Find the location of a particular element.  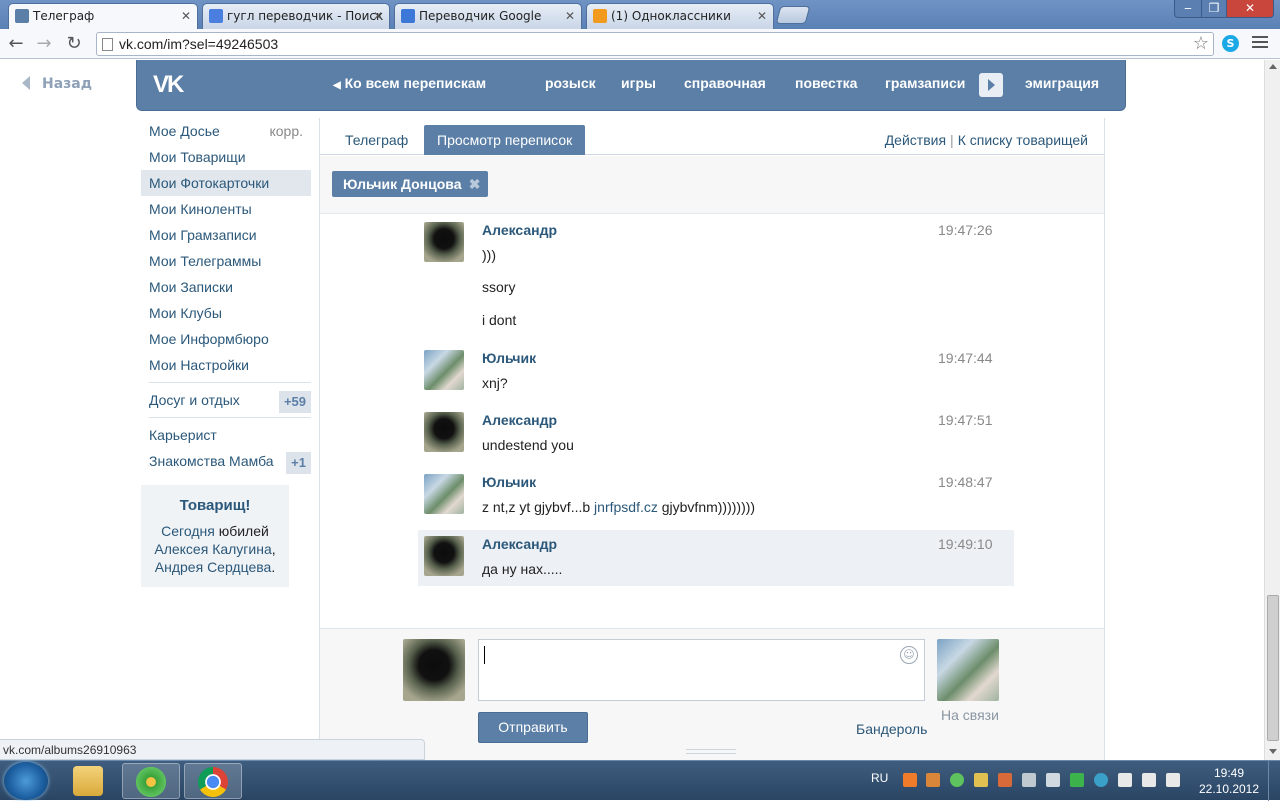

tray-sound-icon is located at coordinates (1029, 780).